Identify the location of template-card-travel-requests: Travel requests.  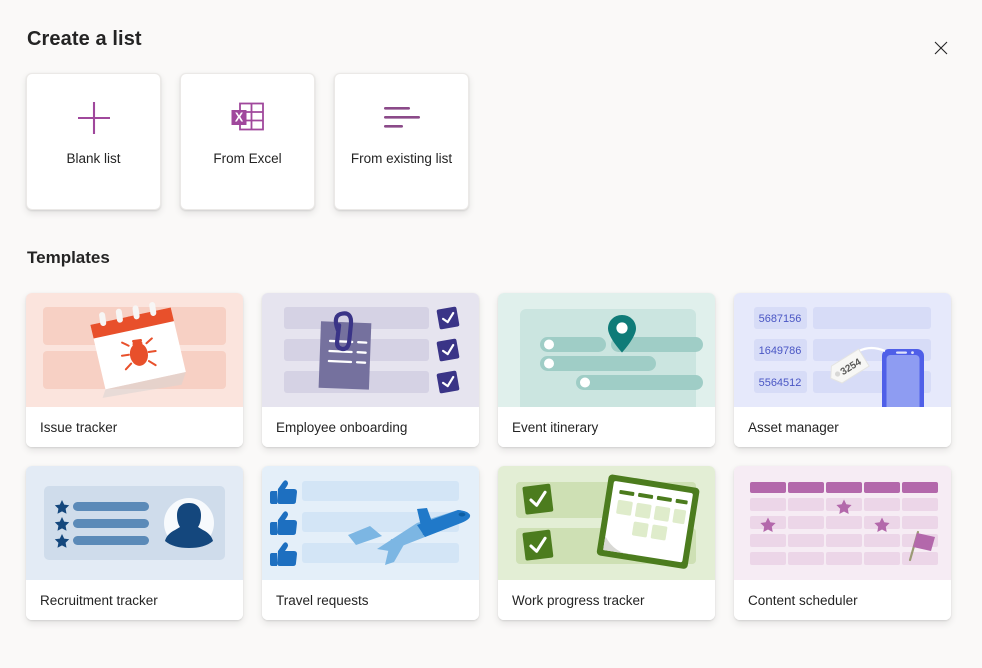
(370, 543).